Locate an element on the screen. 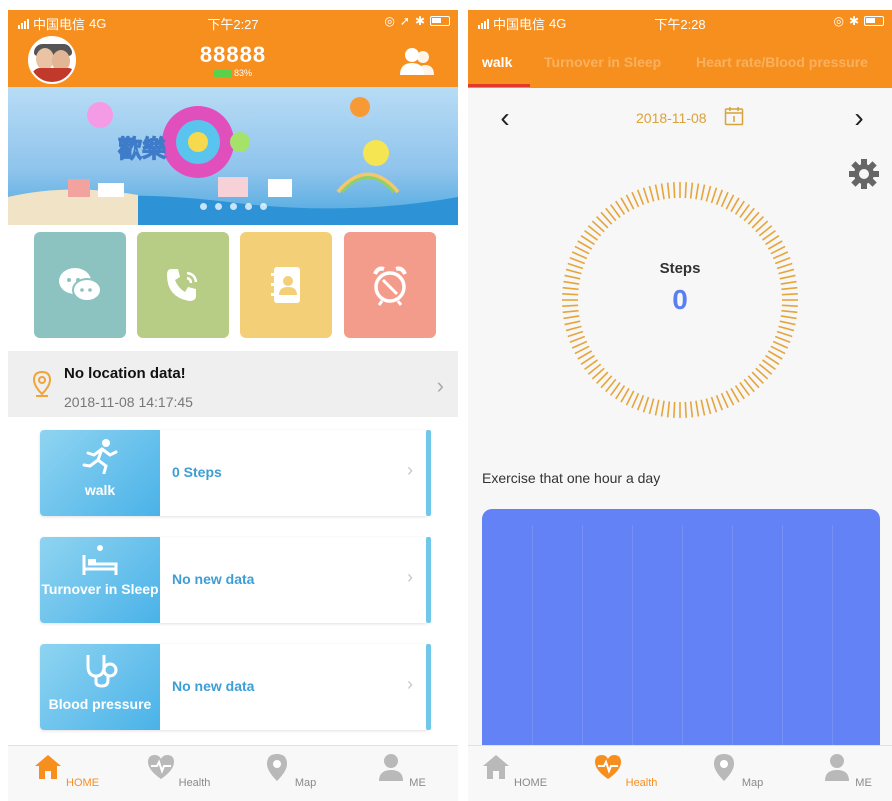 The width and height of the screenshot is (892, 801). alarm-button is located at coordinates (390, 285).